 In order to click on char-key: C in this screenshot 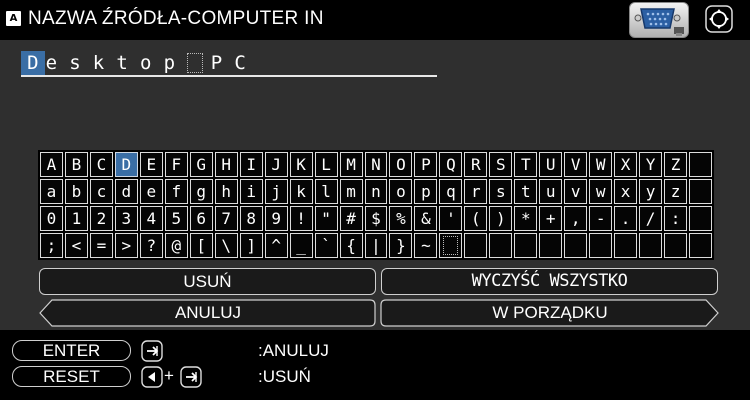, I will do `click(101, 164)`.